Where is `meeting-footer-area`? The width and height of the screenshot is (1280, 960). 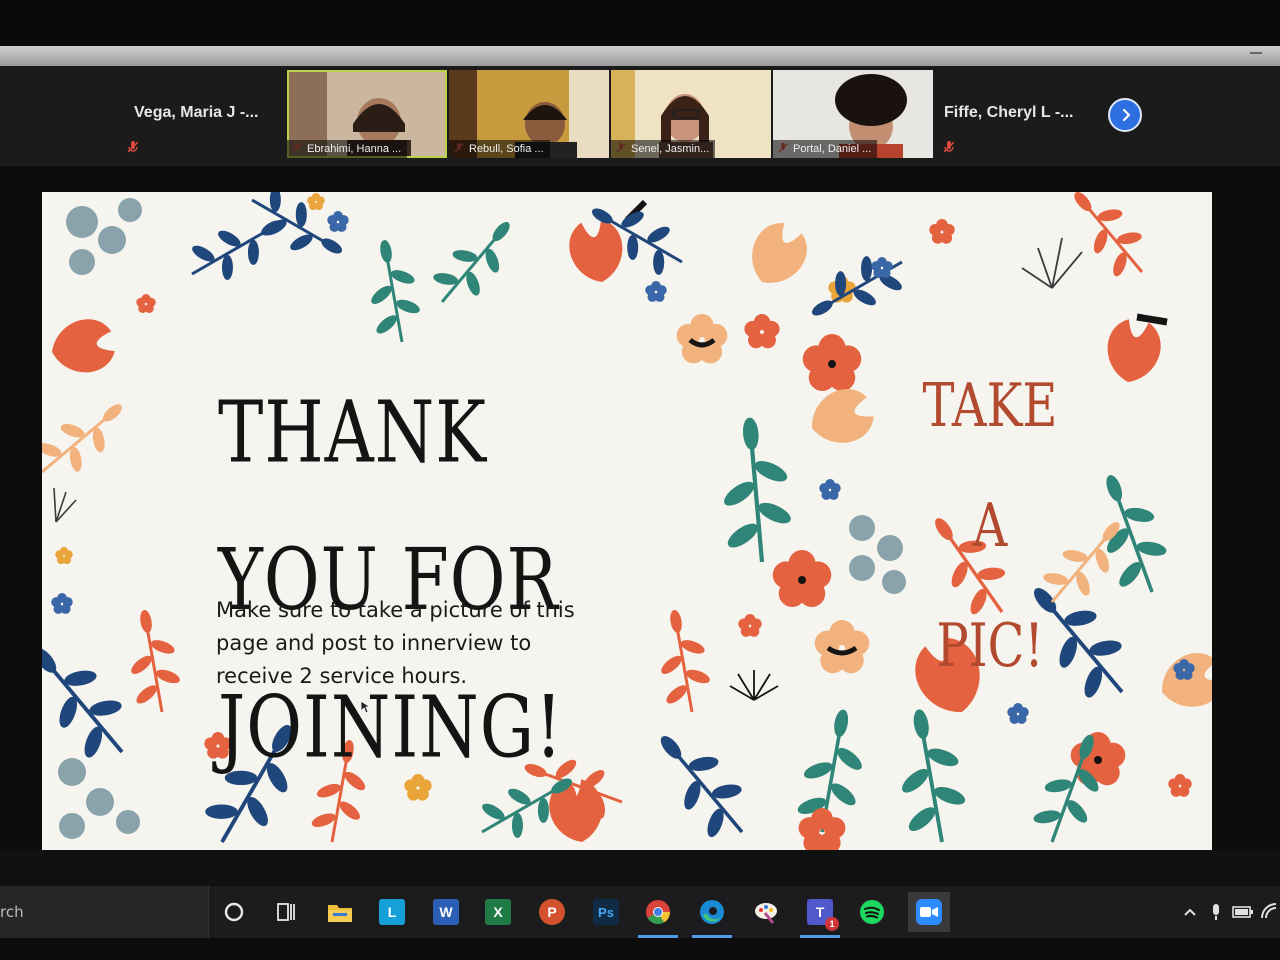 meeting-footer-area is located at coordinates (640, 868).